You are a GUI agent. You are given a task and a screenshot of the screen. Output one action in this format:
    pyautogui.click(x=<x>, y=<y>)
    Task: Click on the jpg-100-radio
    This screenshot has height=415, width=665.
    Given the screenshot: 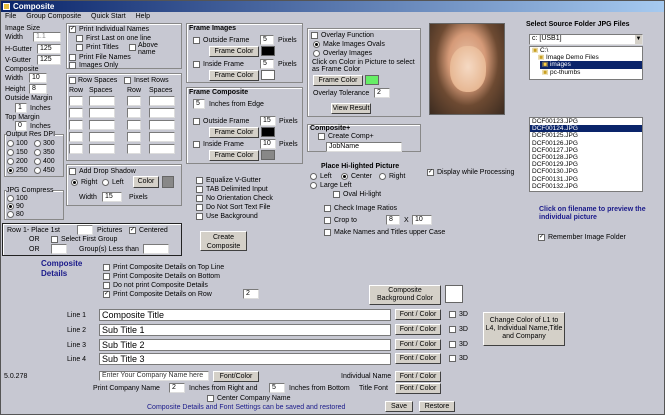 What is the action you would take?
    pyautogui.click(x=10, y=198)
    